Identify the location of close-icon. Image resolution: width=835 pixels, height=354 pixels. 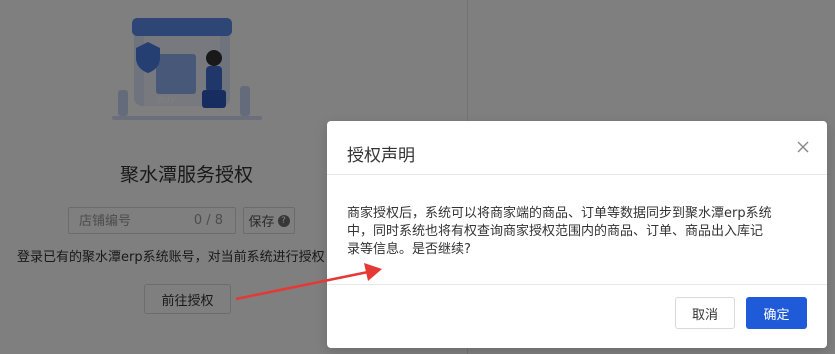
(803, 147).